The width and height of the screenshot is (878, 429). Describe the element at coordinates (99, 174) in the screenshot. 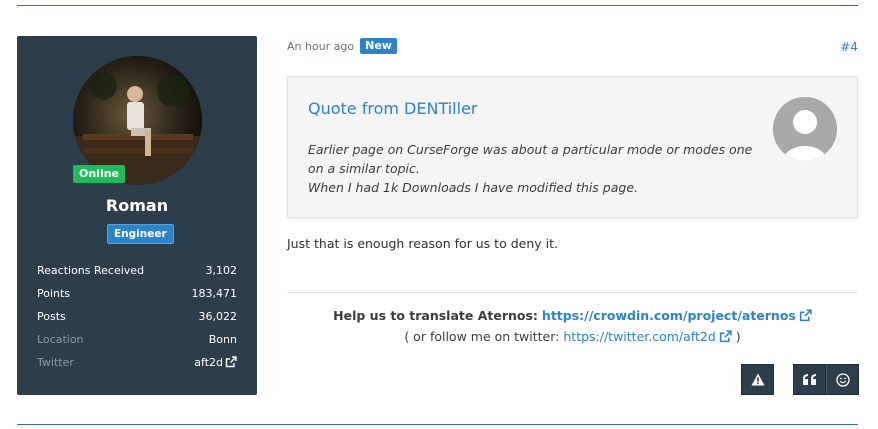

I see `online-badge: Online` at that location.